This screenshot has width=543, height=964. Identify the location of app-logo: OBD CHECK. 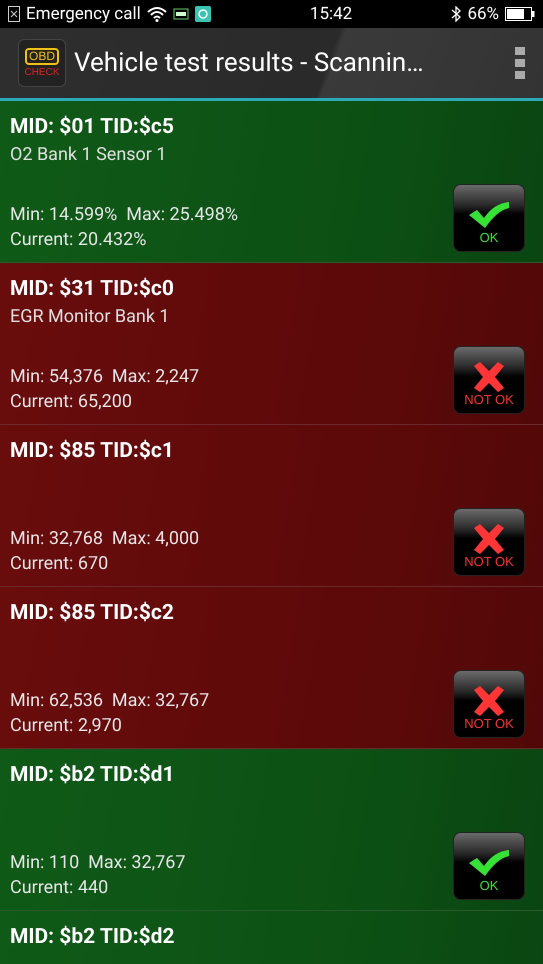
(42, 63).